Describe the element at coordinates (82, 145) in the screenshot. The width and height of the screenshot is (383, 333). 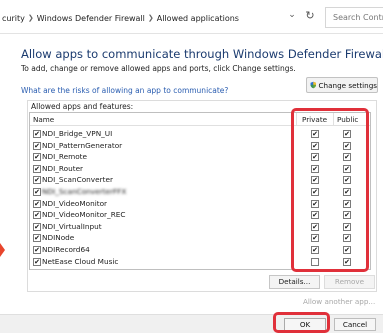
I see `app-name: NDI_PatternGenerator` at that location.